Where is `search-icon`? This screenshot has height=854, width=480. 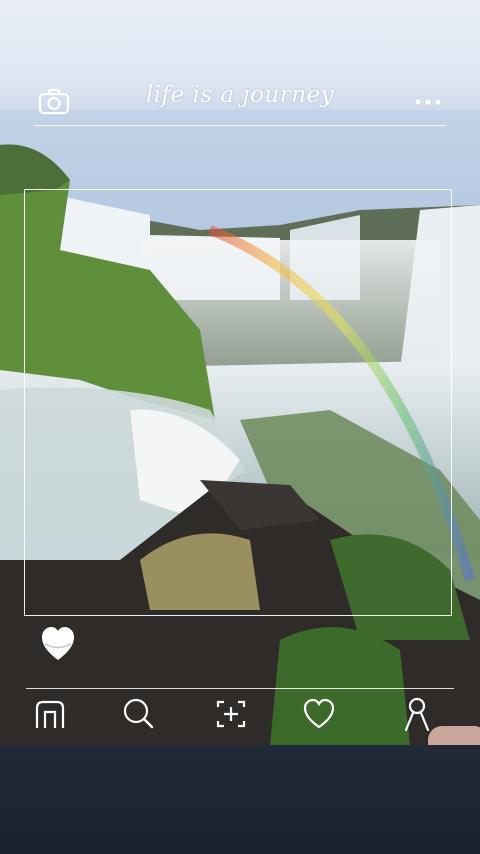 search-icon is located at coordinates (138, 713).